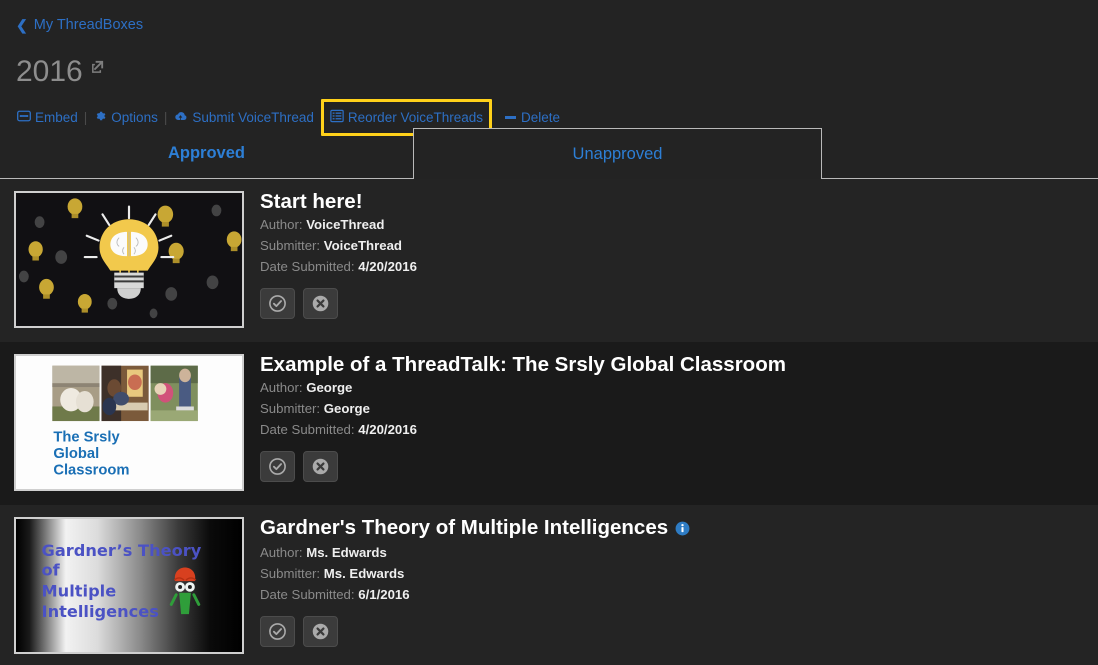  What do you see at coordinates (346, 408) in the screenshot?
I see `submitter-value: George` at bounding box center [346, 408].